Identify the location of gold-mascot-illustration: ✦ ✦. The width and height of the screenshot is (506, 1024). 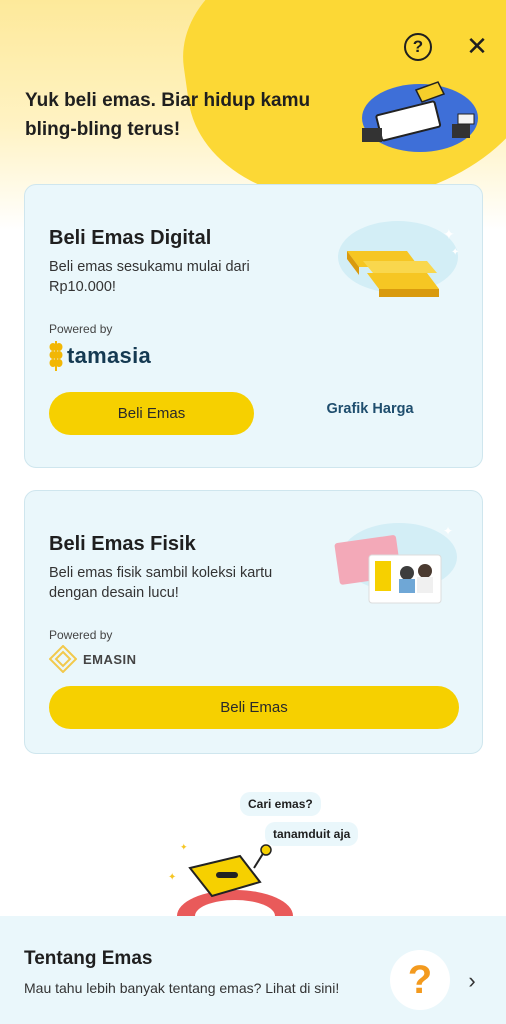
(230, 879).